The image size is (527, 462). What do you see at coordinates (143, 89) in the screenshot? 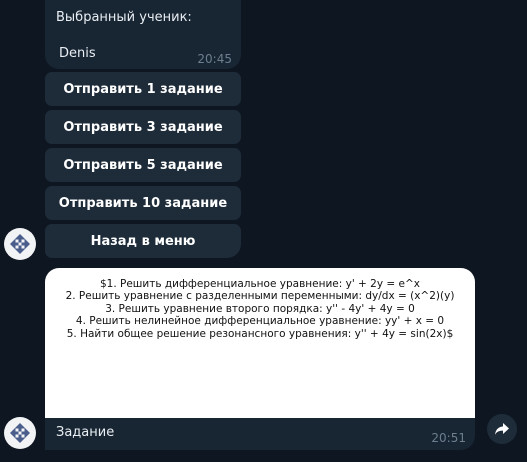
I see `send-task-1-button: Отправить 1 задание` at bounding box center [143, 89].